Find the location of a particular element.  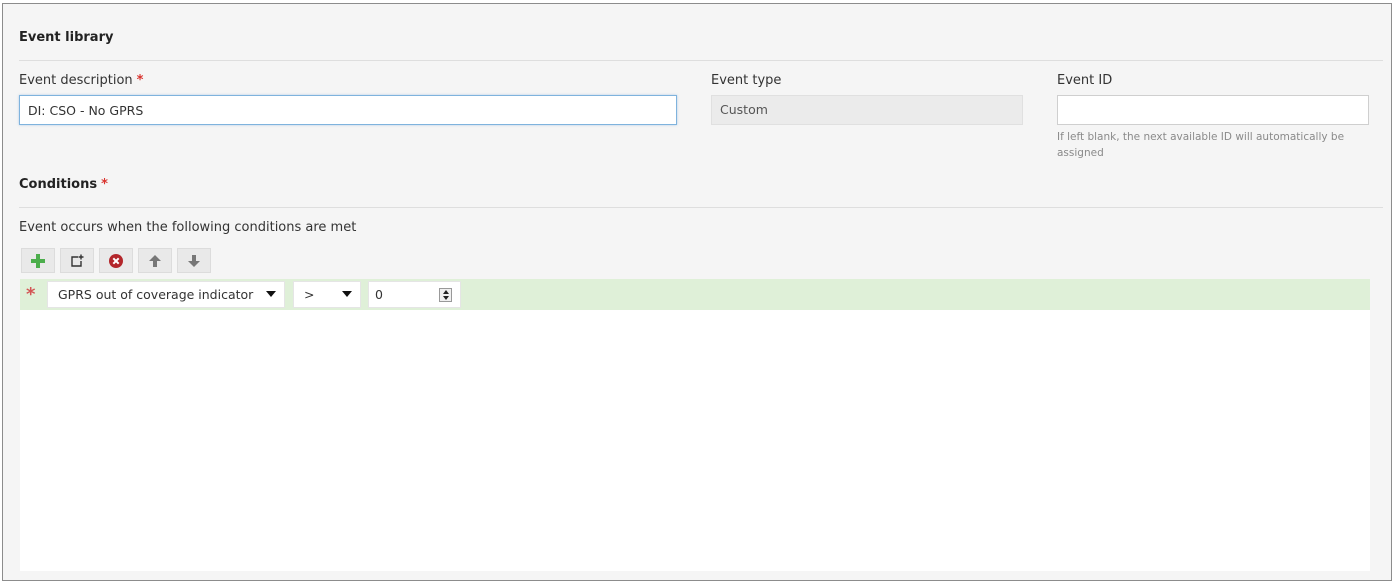

spinner-icon is located at coordinates (445, 295).